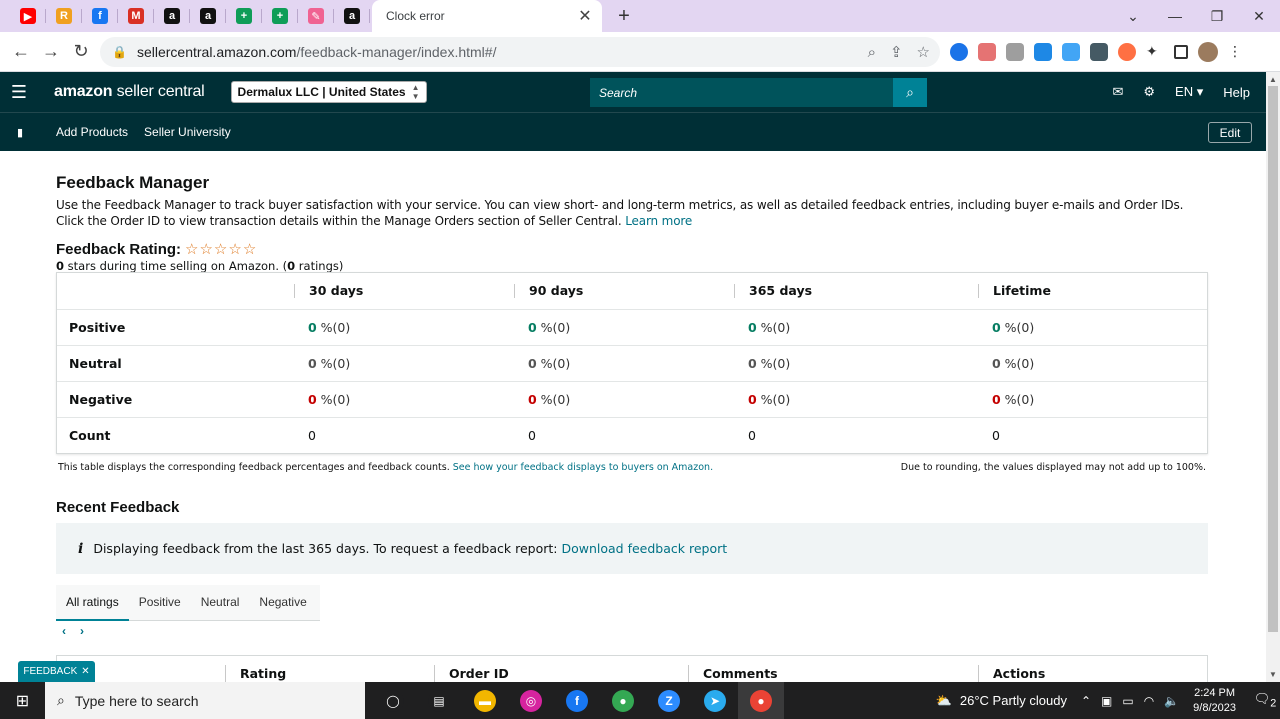  What do you see at coordinates (644, 548) in the screenshot?
I see `download-report-link: Download feedback report` at bounding box center [644, 548].